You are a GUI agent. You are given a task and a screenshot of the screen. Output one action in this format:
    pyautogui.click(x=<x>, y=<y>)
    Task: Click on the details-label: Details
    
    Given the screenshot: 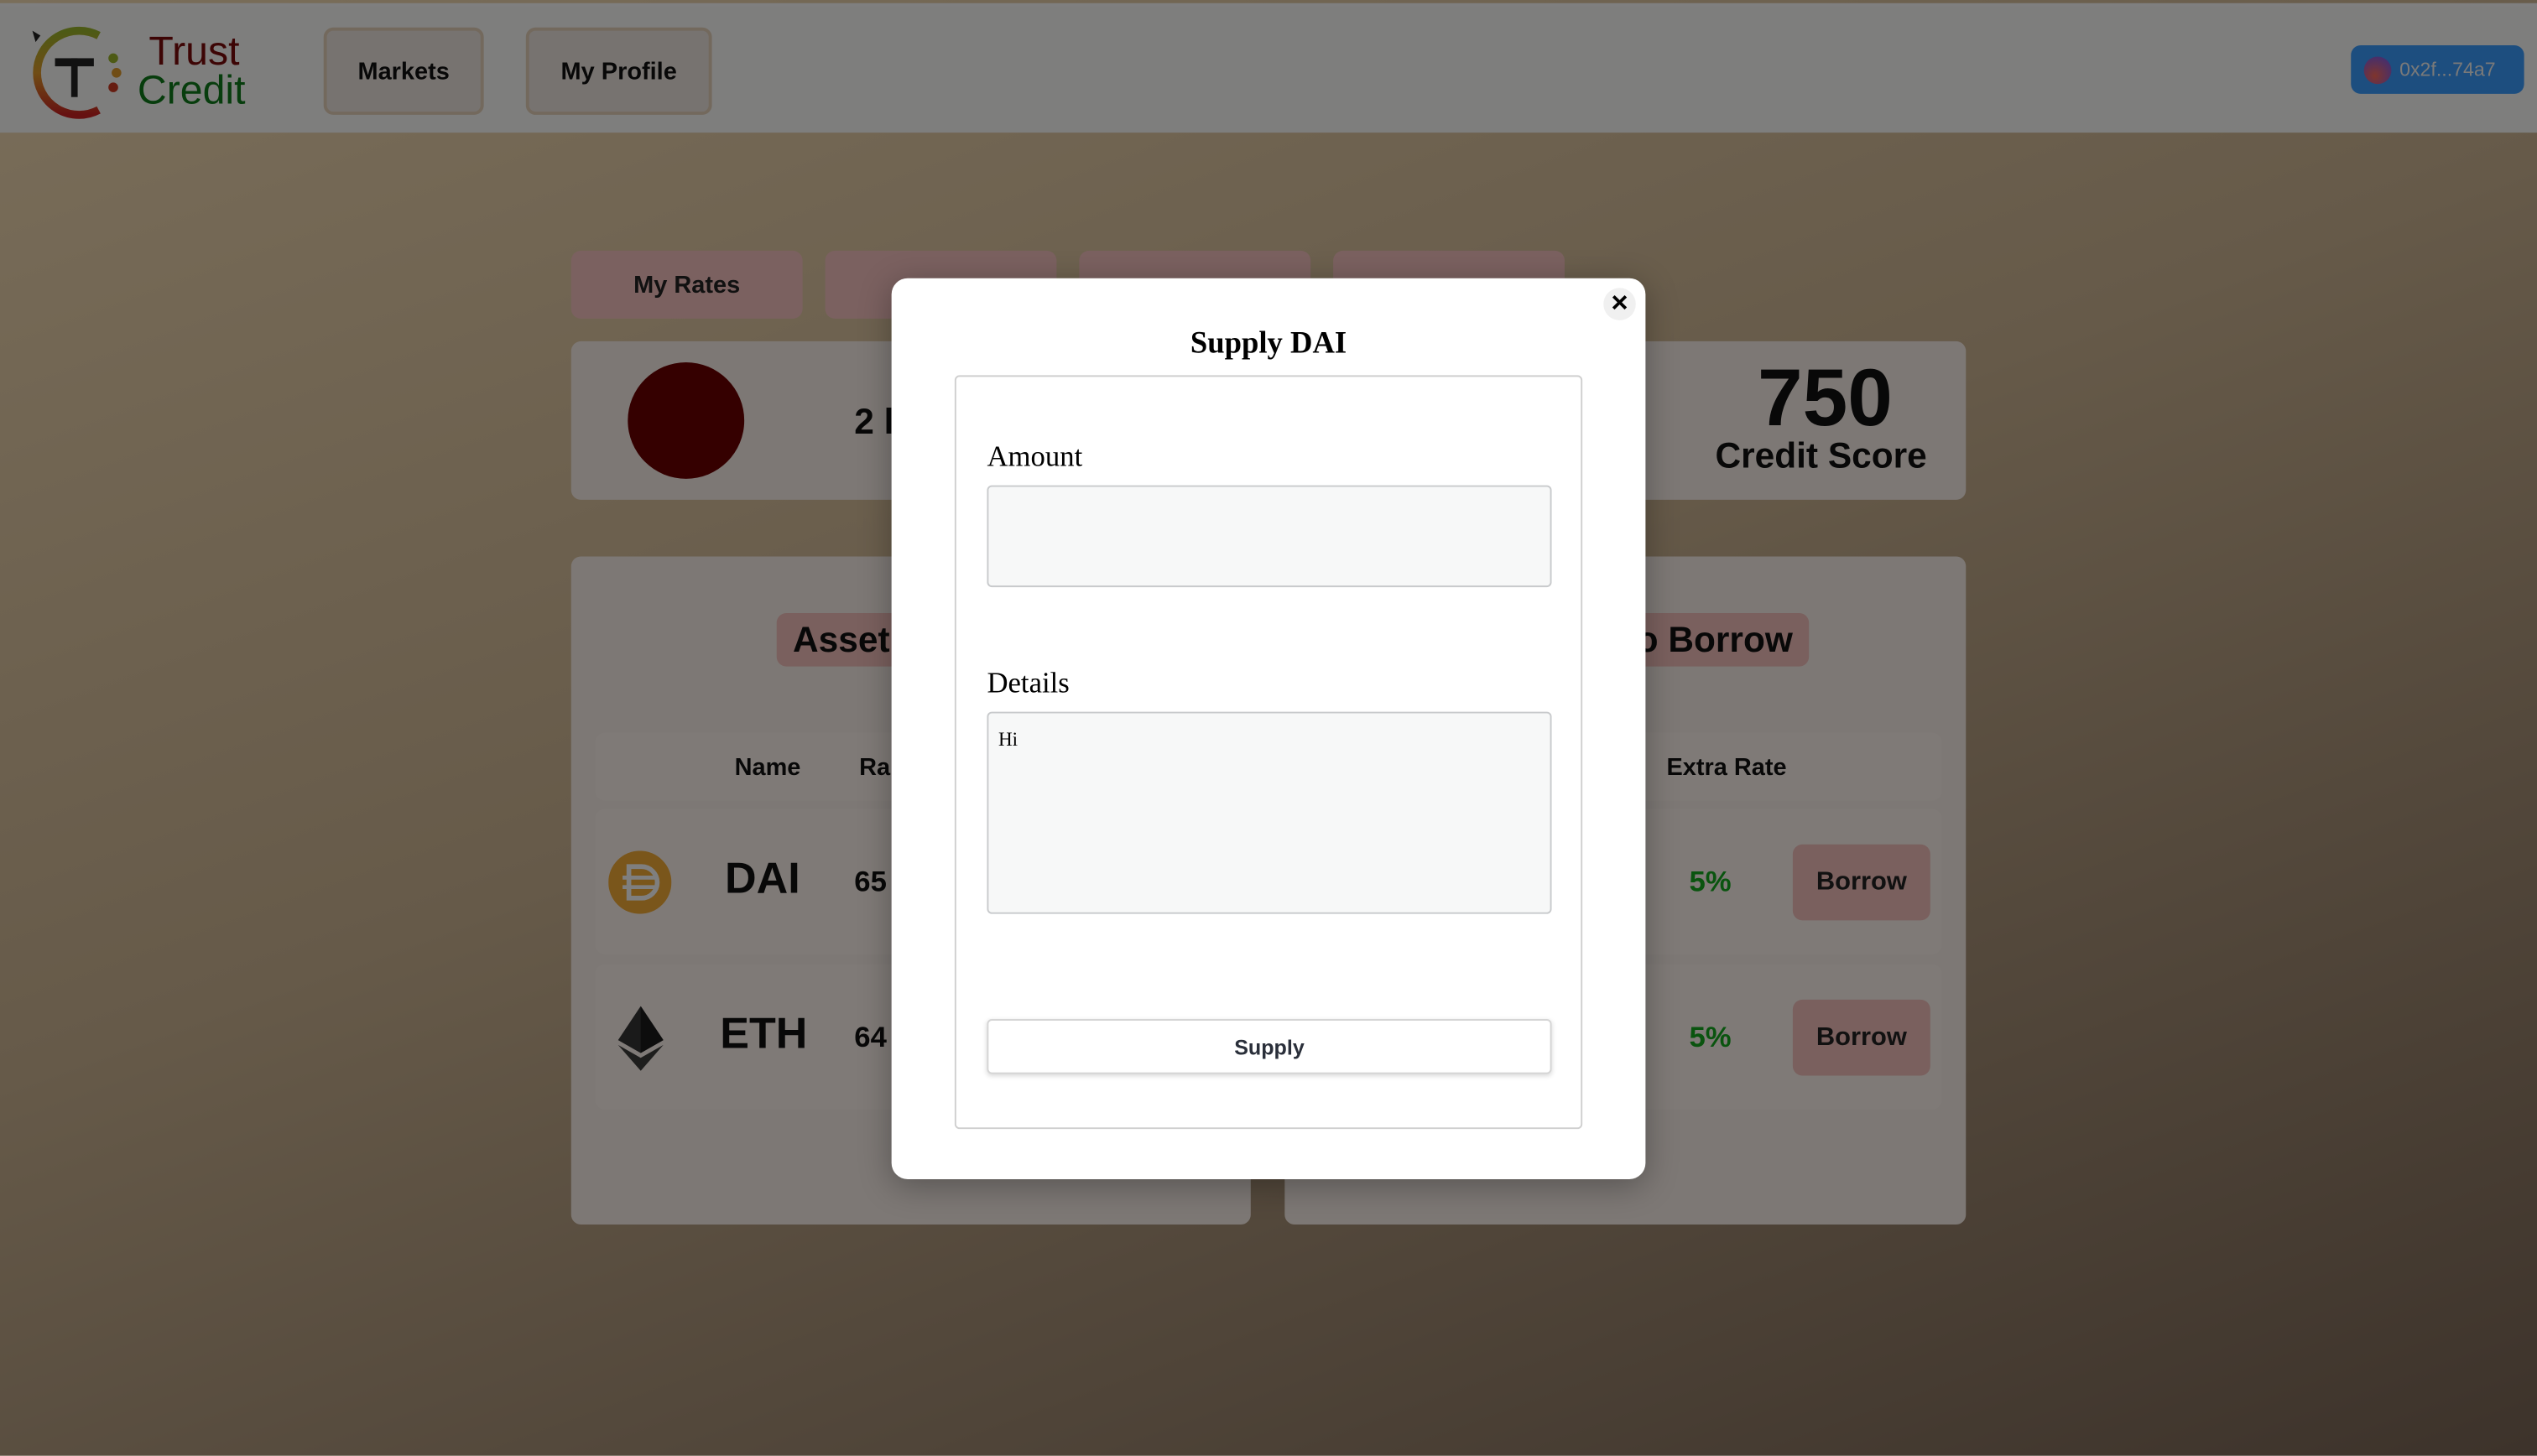 What is the action you would take?
    pyautogui.click(x=1028, y=682)
    